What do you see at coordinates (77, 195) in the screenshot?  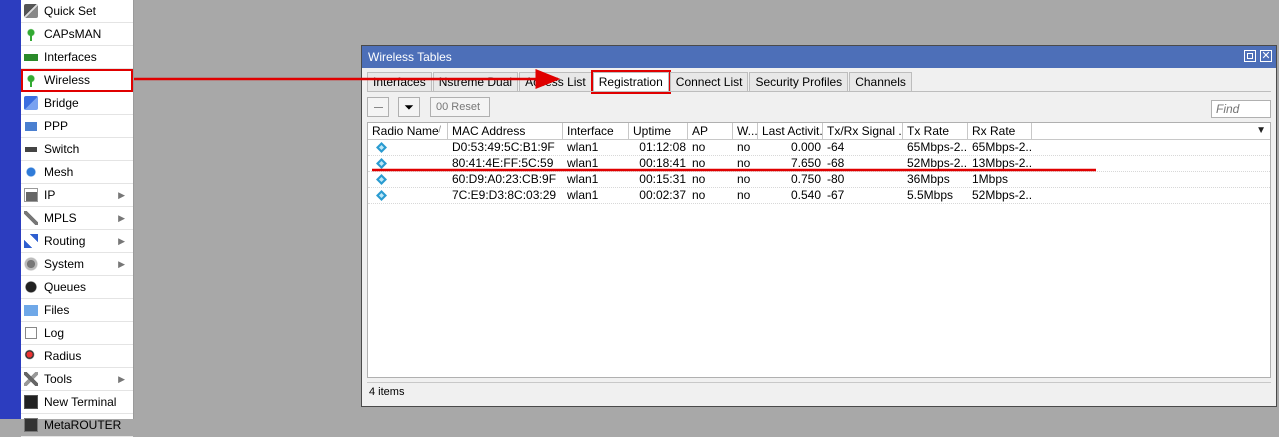 I see `sidebar-item-ip: IP ▶` at bounding box center [77, 195].